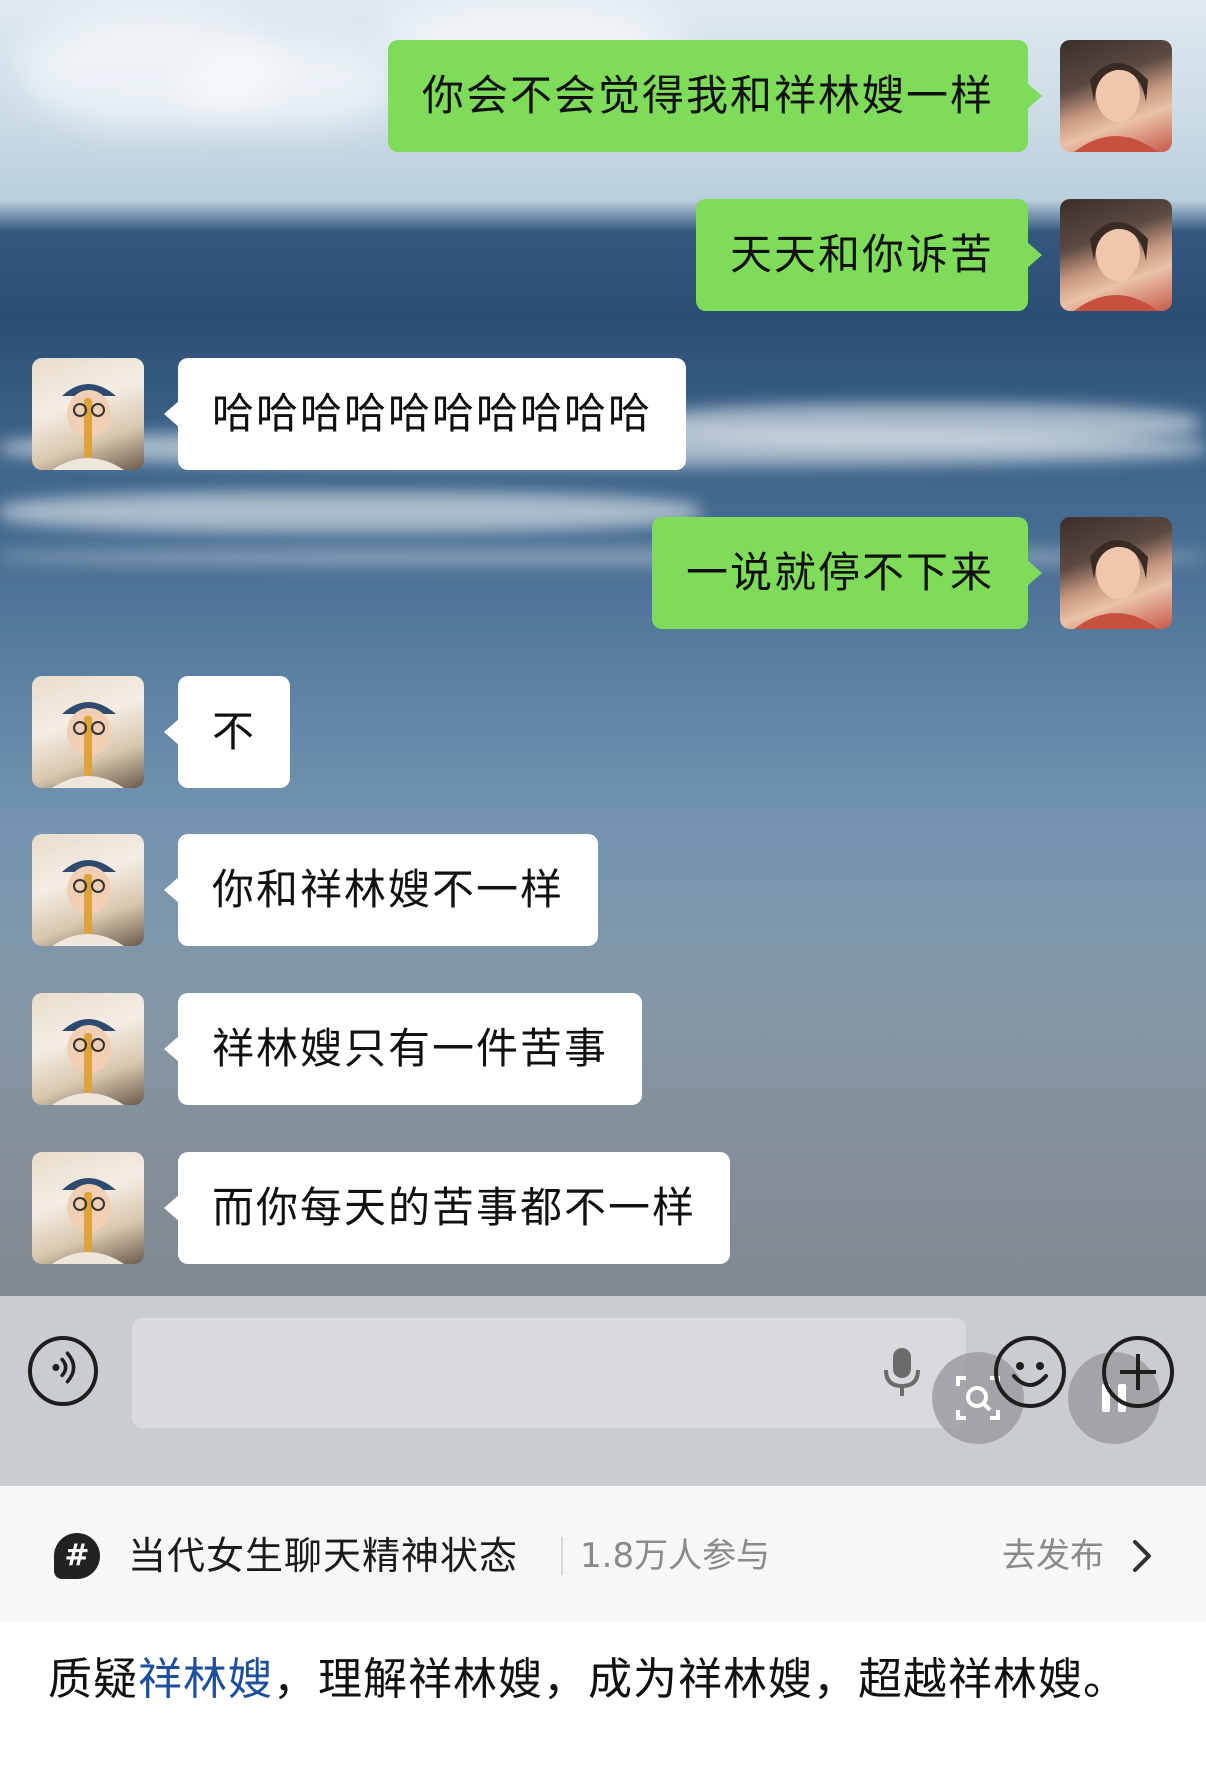 Image resolution: width=1206 pixels, height=1788 pixels. I want to click on voice-mode-button, so click(63, 1371).